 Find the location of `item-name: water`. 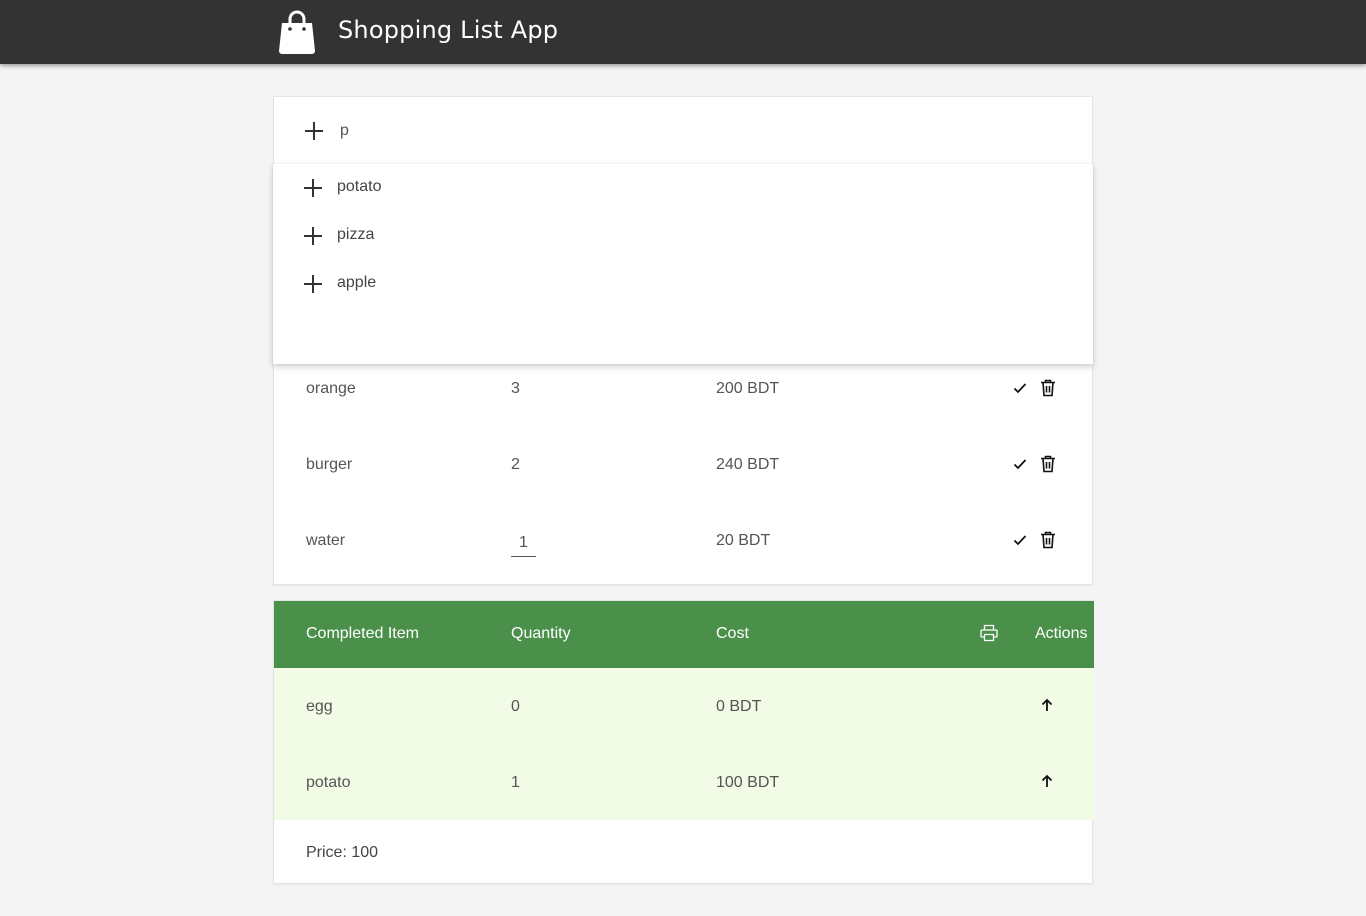

item-name: water is located at coordinates (326, 540).